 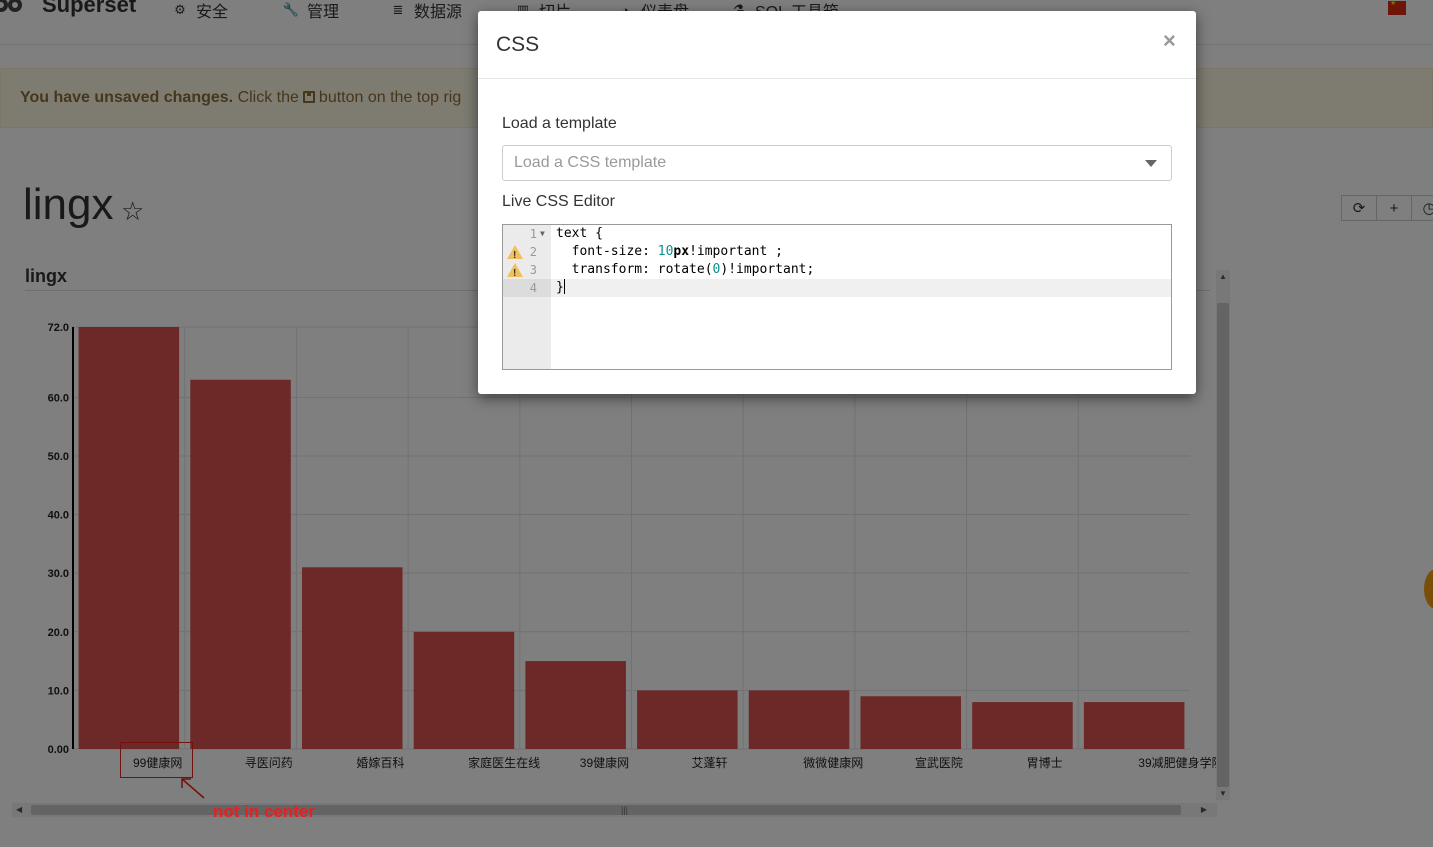 What do you see at coordinates (1169, 41) in the screenshot?
I see `close-icon: ×` at bounding box center [1169, 41].